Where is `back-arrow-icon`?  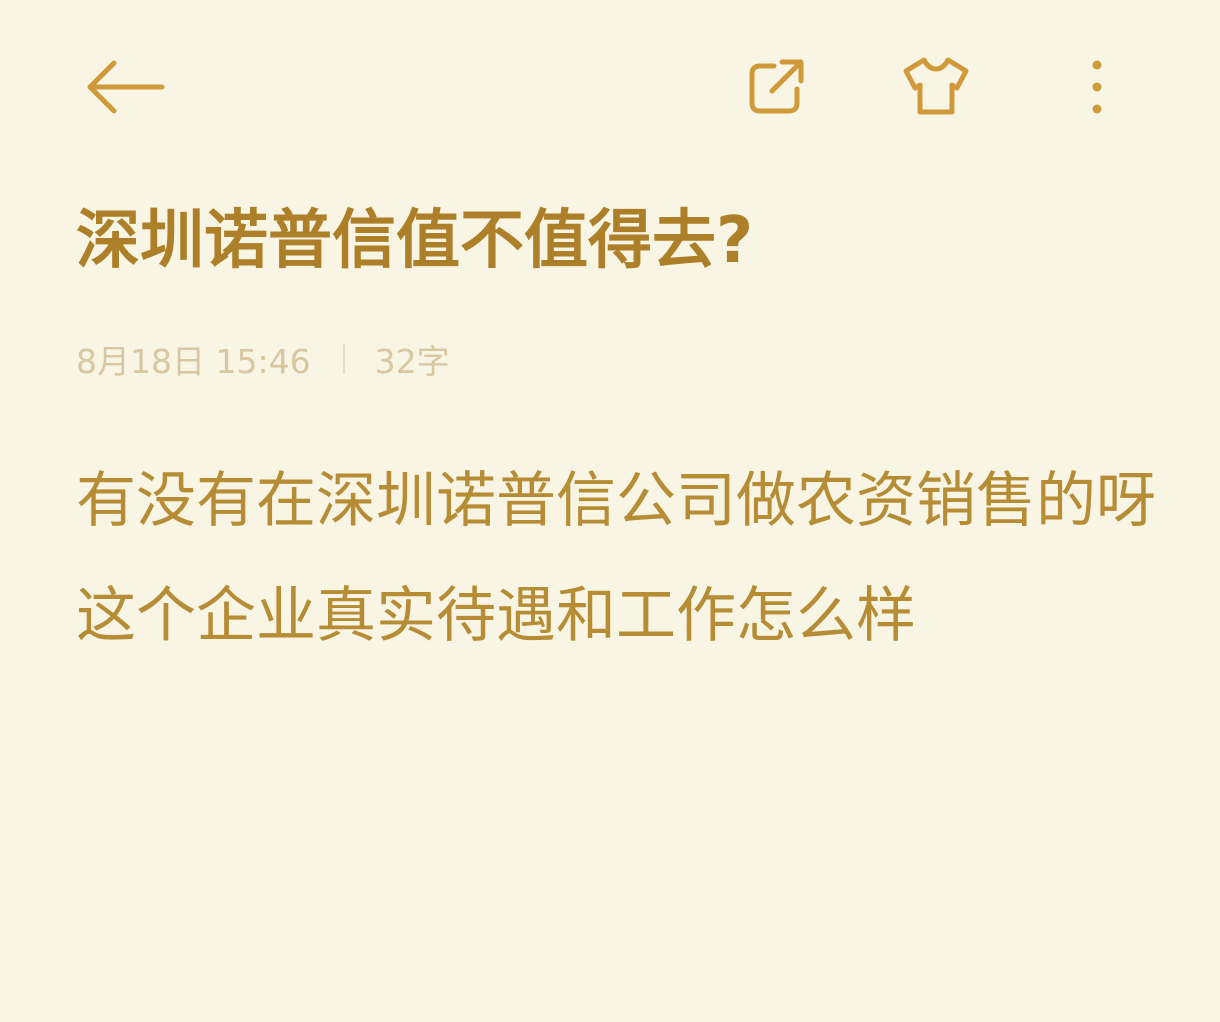
back-arrow-icon is located at coordinates (126, 87).